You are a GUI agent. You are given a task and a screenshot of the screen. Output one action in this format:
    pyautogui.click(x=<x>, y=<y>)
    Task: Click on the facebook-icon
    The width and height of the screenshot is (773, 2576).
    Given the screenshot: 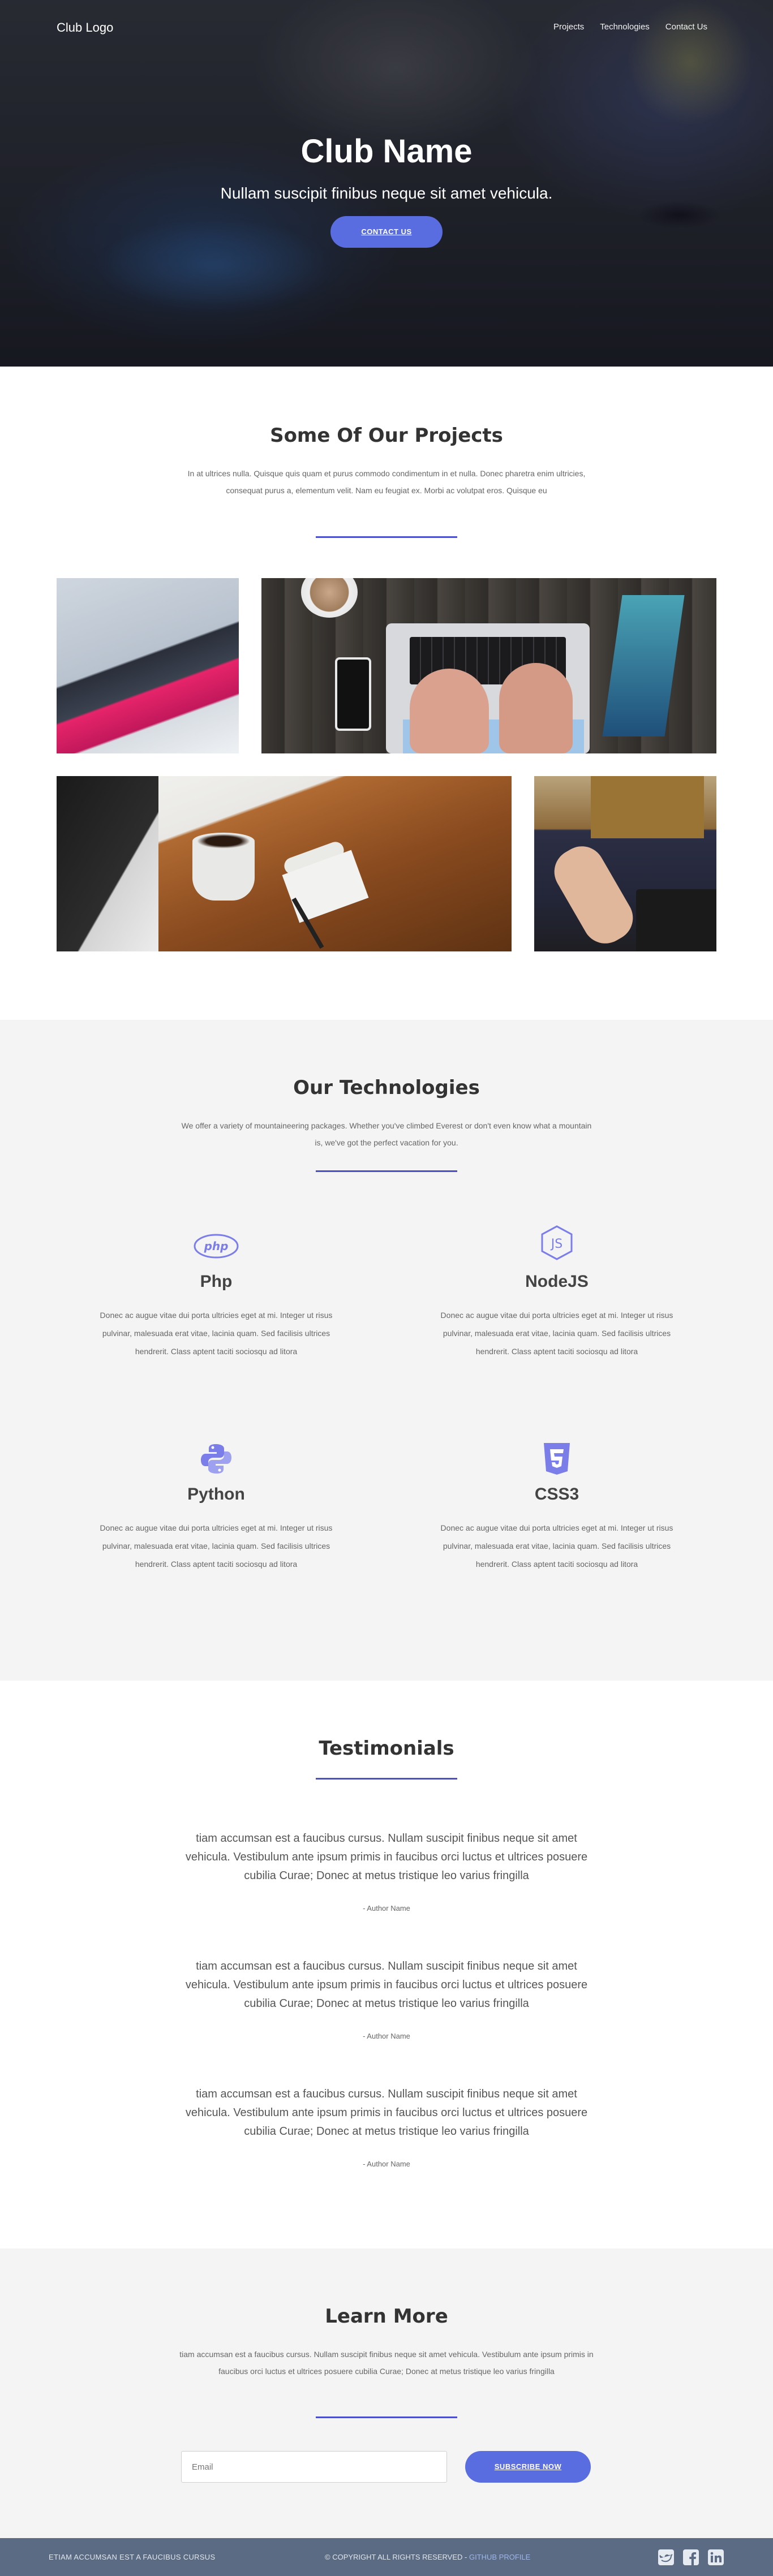 What is the action you would take?
    pyautogui.click(x=690, y=2557)
    